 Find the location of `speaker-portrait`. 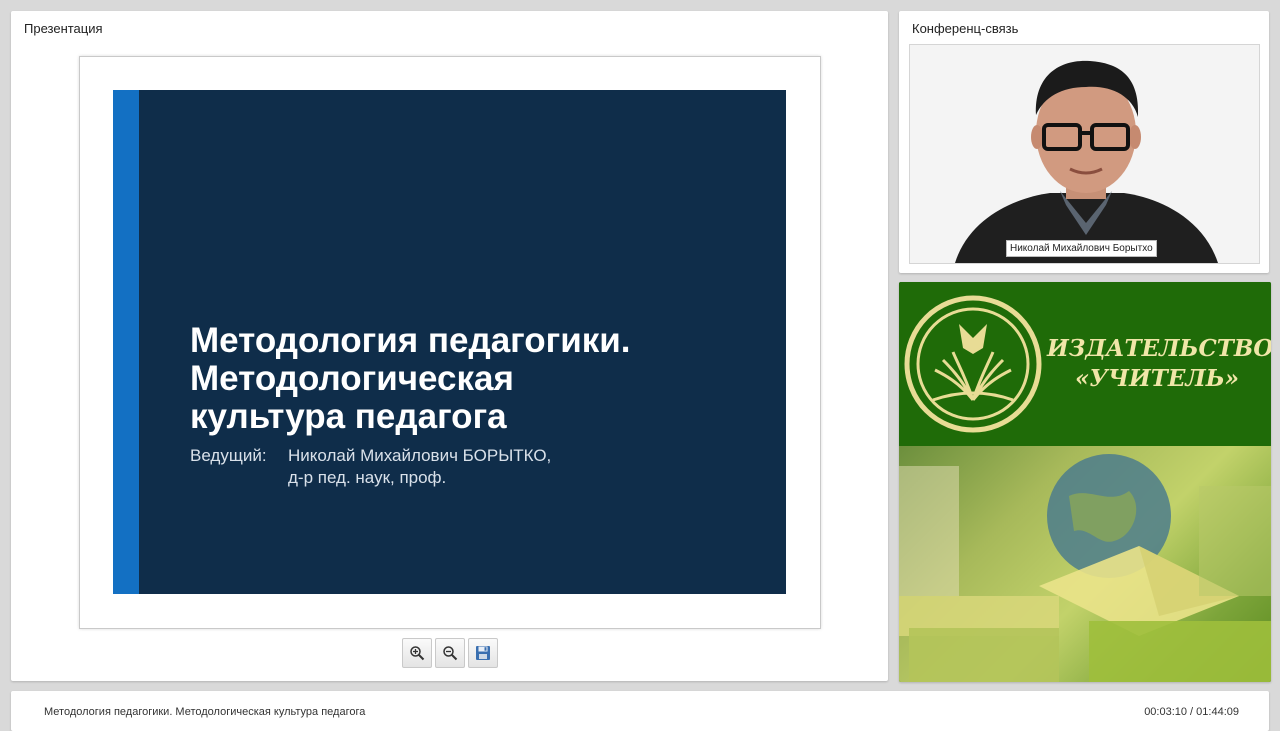

speaker-portrait is located at coordinates (1084, 154).